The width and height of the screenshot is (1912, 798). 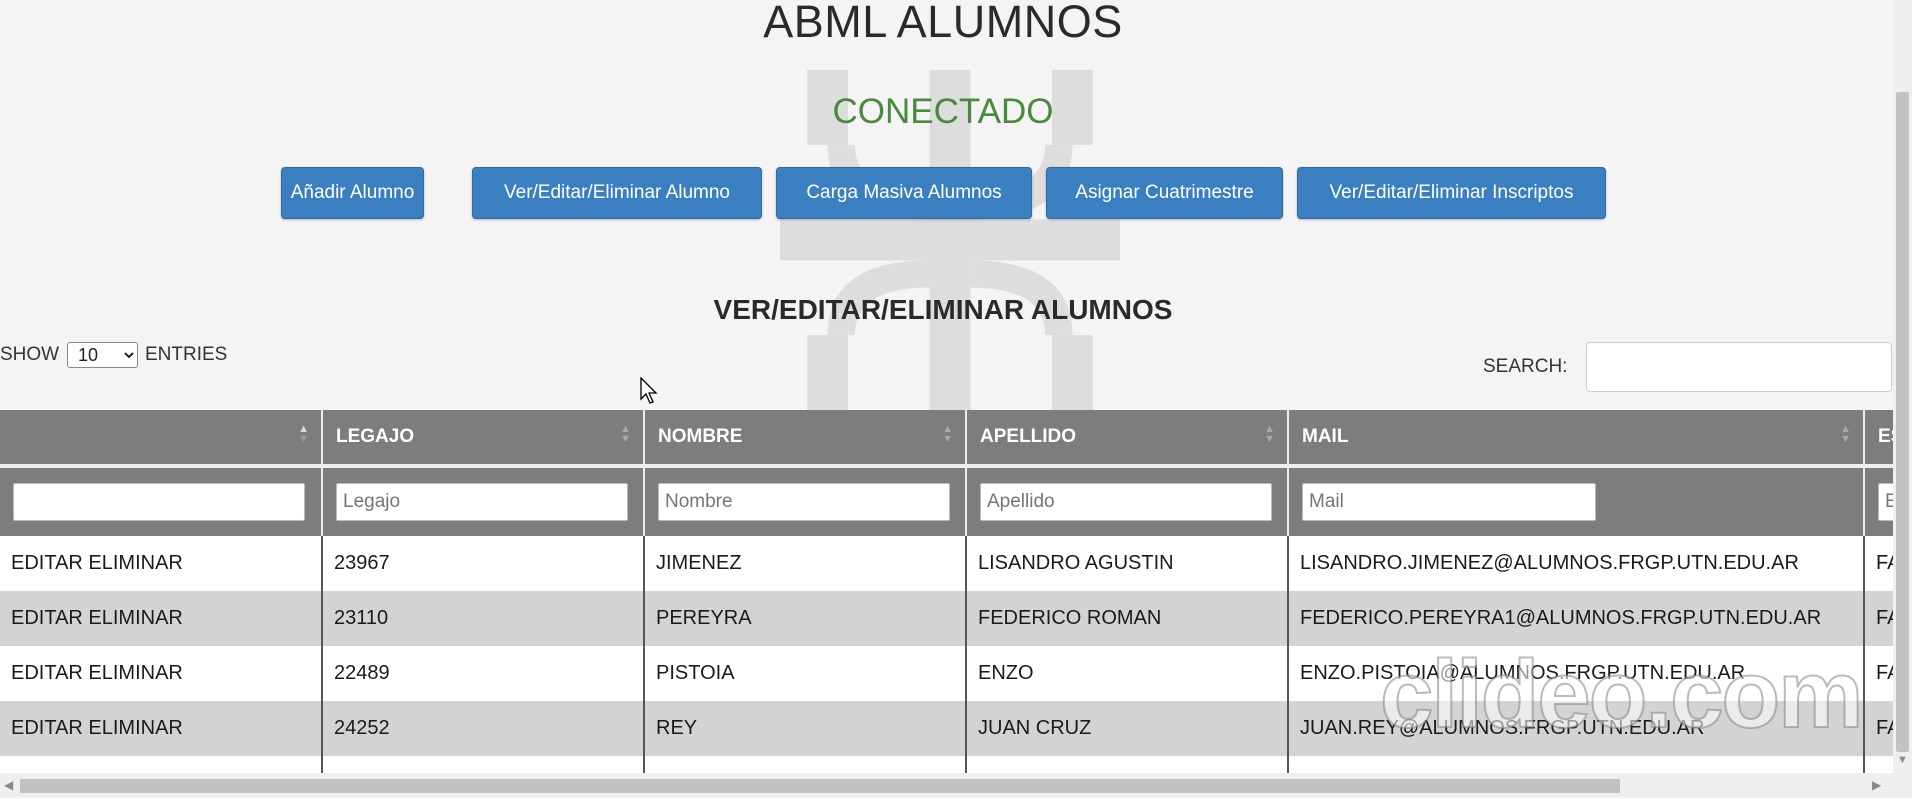 I want to click on cell-apellido: ENZO, so click(x=1127, y=673).